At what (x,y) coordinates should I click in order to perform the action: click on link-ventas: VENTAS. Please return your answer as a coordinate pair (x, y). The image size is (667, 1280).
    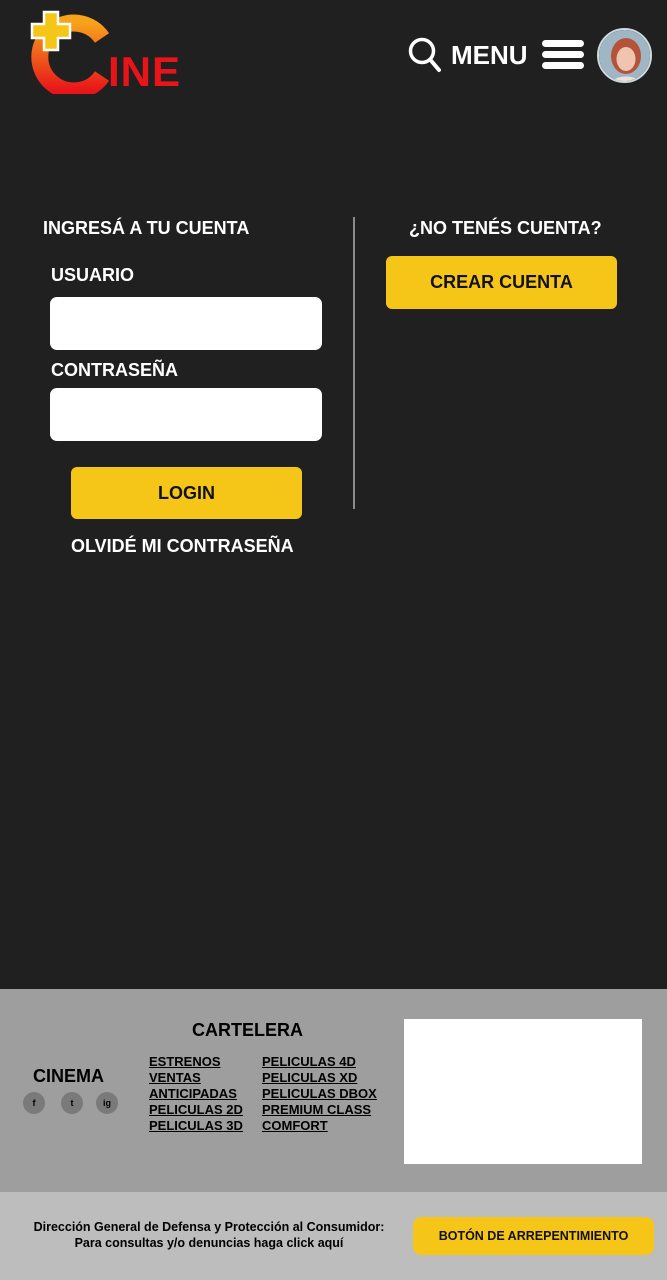
    Looking at the image, I should click on (196, 1078).